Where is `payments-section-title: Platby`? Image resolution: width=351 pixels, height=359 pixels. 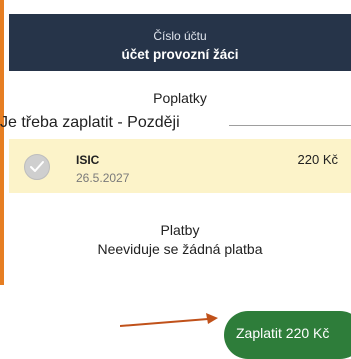 payments-section-title: Platby is located at coordinates (180, 230).